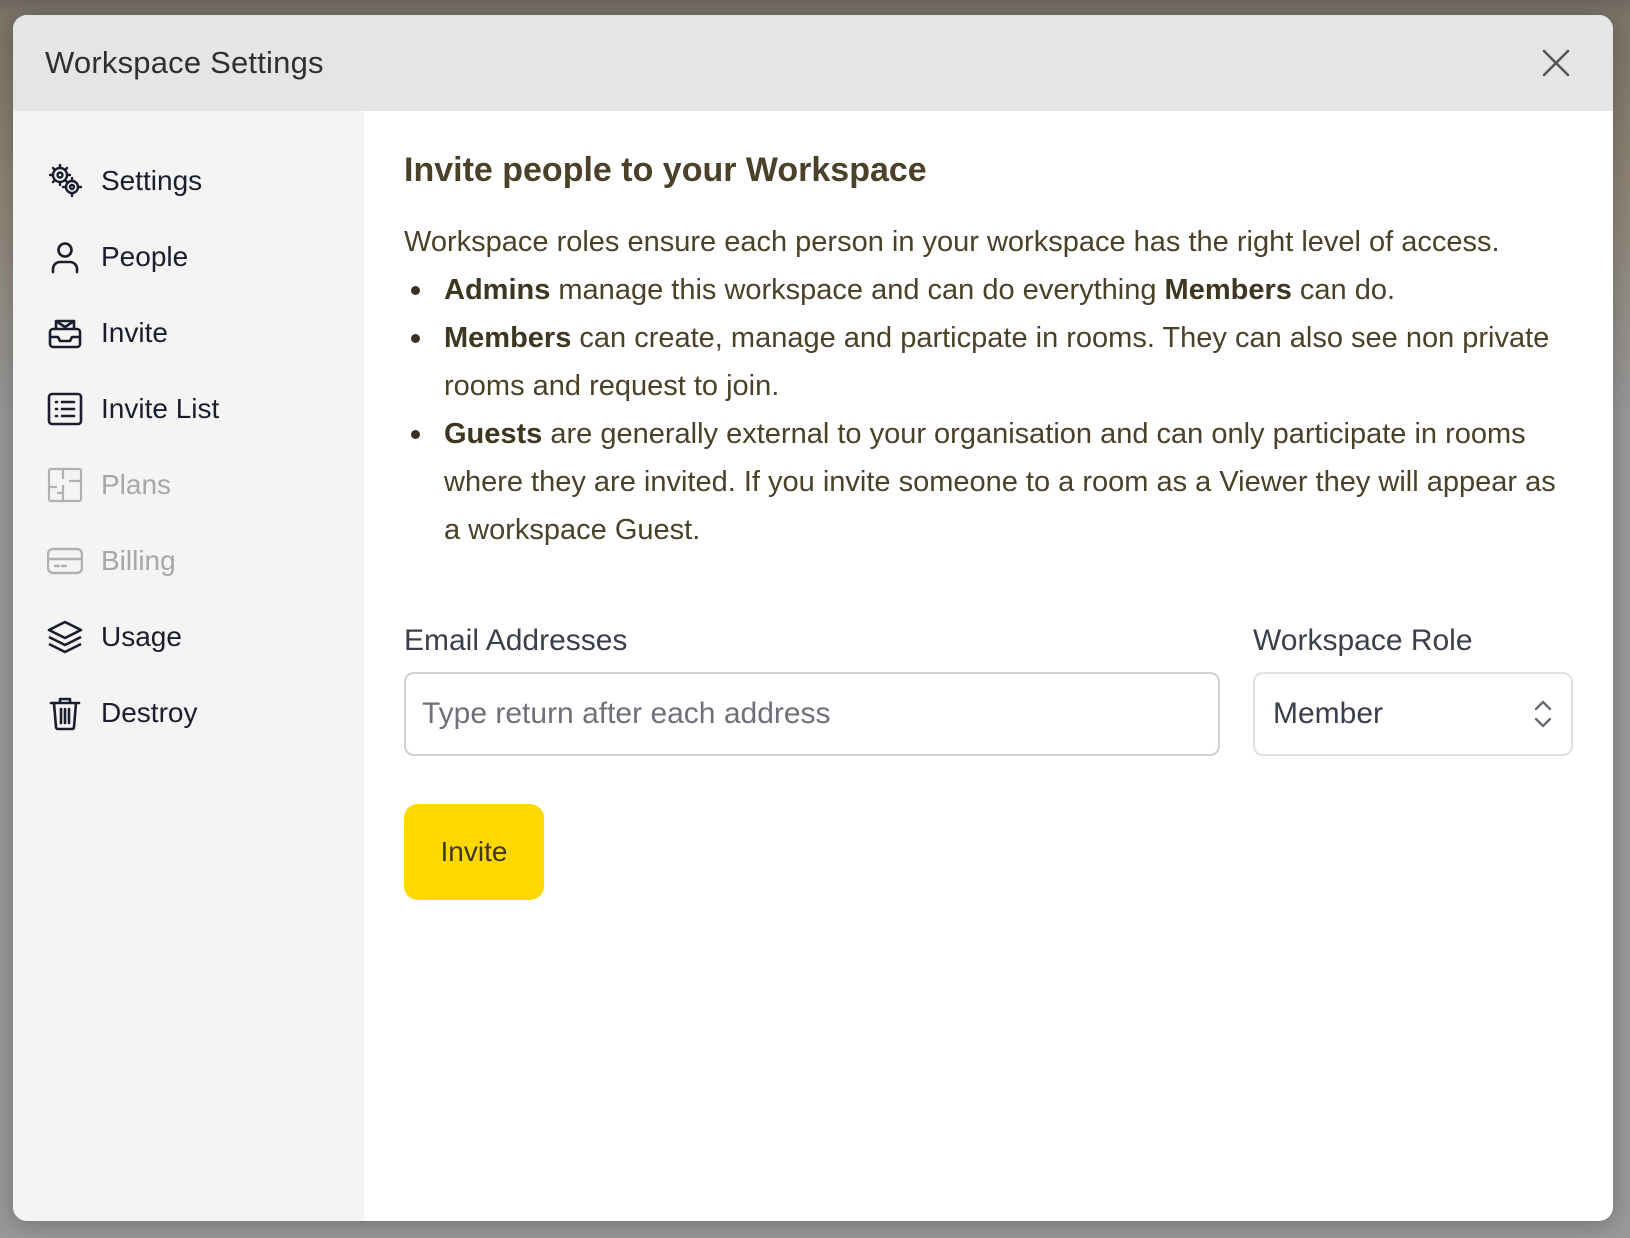 The width and height of the screenshot is (1630, 1238). What do you see at coordinates (138, 560) in the screenshot?
I see `sidebar-item-label: Billing` at bounding box center [138, 560].